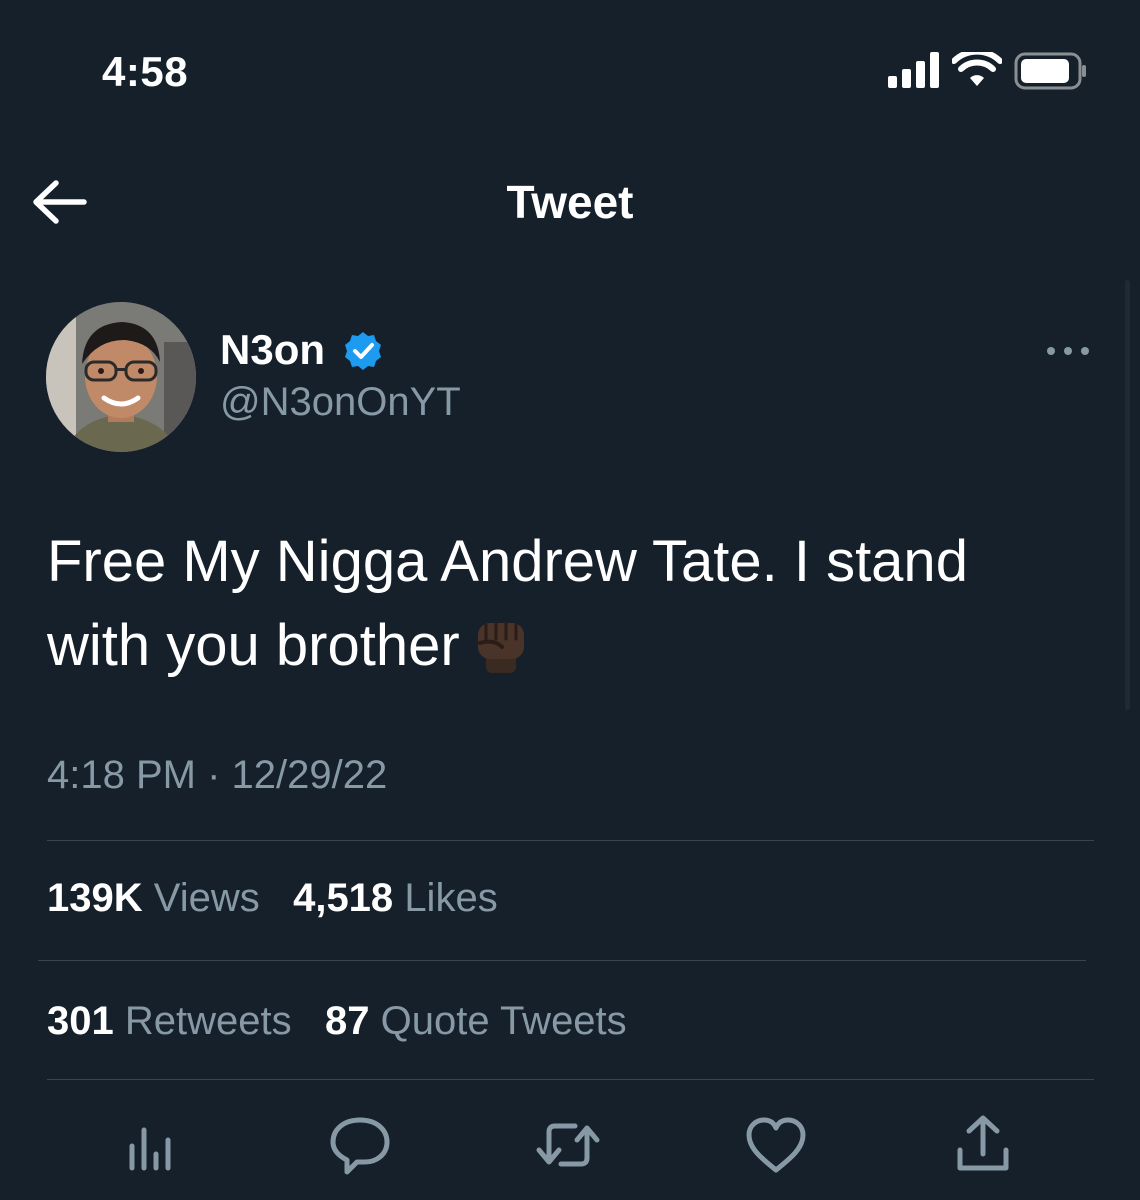 This screenshot has width=1140, height=1200. I want to click on share-button, so click(983, 1145).